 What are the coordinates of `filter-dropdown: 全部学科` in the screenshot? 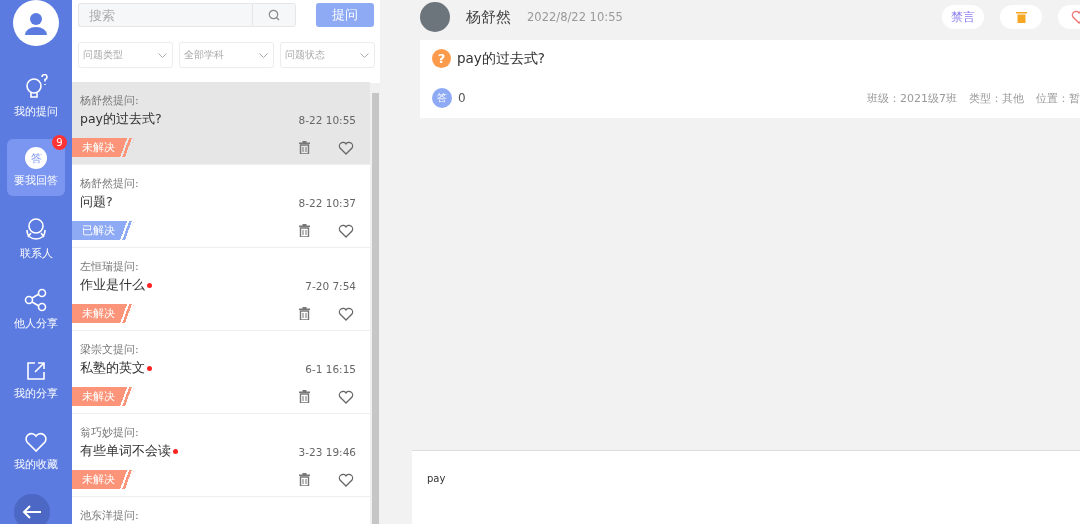 It's located at (226, 55).